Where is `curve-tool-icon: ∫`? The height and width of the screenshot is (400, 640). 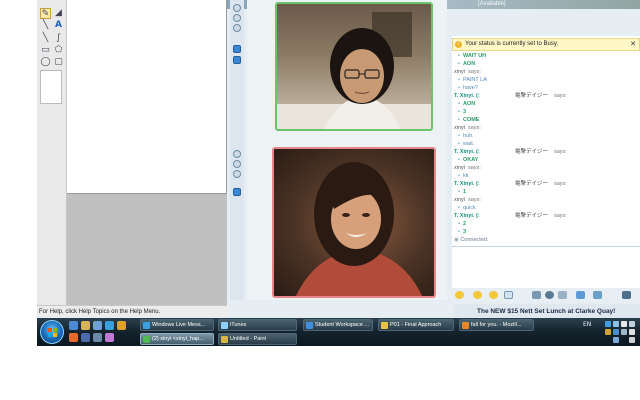 curve-tool-icon: ∫ is located at coordinates (58, 38).